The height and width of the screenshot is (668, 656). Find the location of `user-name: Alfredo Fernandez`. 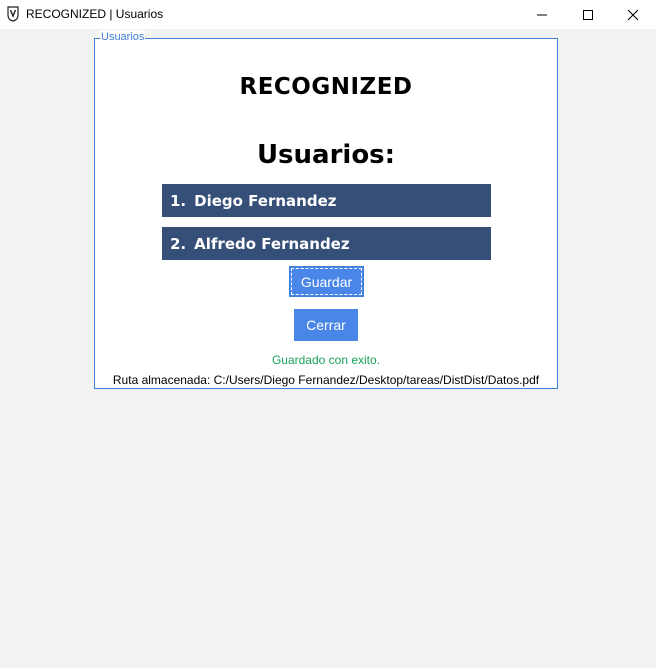

user-name: Alfredo Fernandez is located at coordinates (272, 243).